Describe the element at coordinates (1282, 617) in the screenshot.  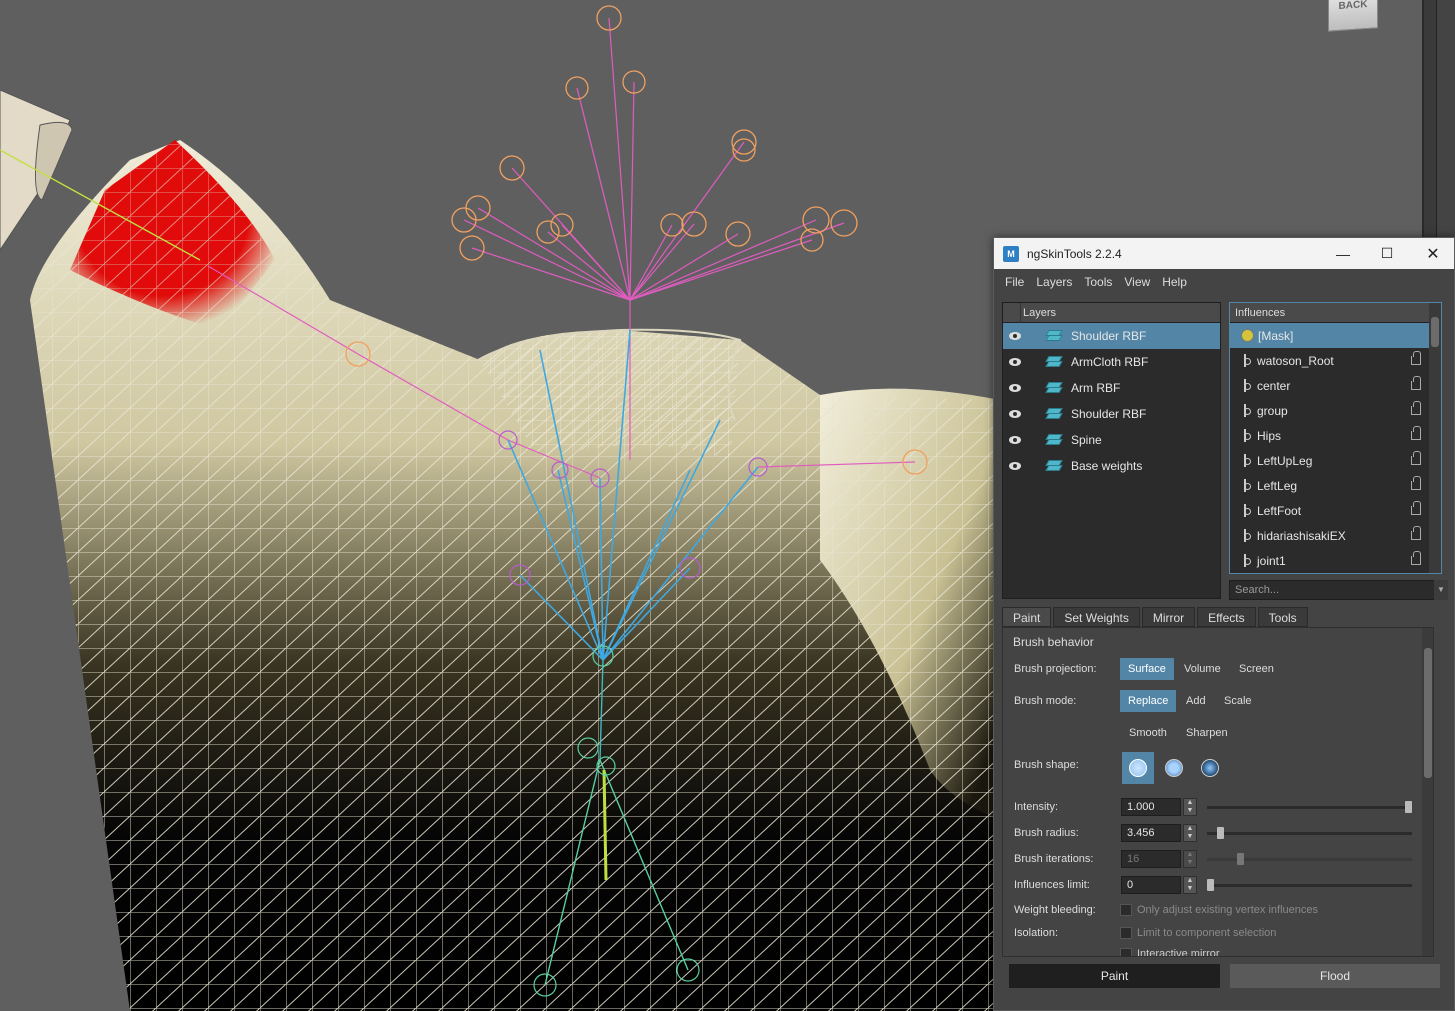
I see `tab-tools: Tools` at that location.